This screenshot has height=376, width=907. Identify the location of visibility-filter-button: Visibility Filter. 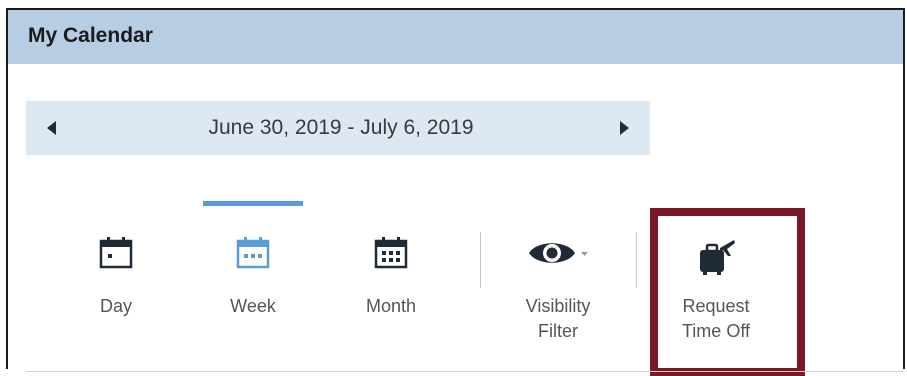
(558, 278).